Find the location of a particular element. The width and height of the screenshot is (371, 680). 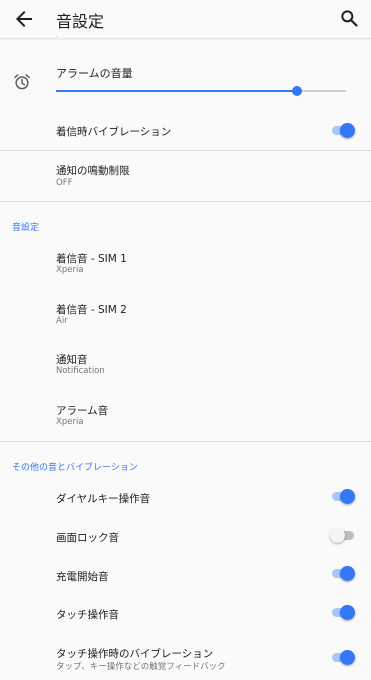

slider-thumb is located at coordinates (296, 91).